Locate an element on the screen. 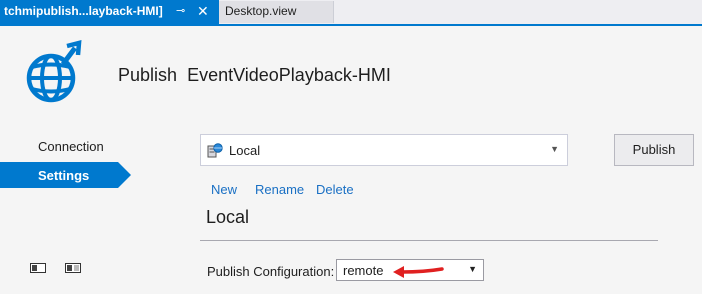  tab-tchmipublish: tchmipublish...layback-HMI] ⊸ ✕ is located at coordinates (109, 12).